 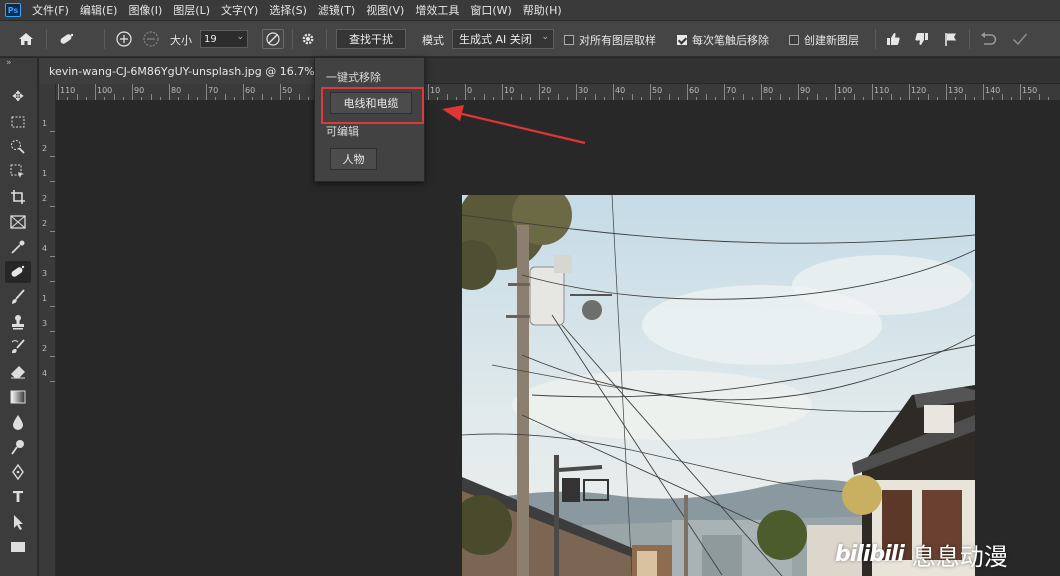 What do you see at coordinates (67, 39) in the screenshot?
I see `remove-tool-preset-icon` at bounding box center [67, 39].